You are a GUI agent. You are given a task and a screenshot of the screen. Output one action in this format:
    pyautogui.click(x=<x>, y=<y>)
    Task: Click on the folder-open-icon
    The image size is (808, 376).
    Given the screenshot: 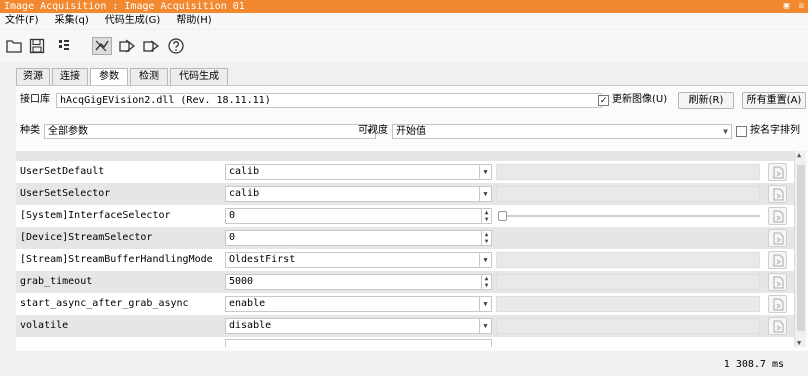 What is the action you would take?
    pyautogui.click(x=14, y=46)
    